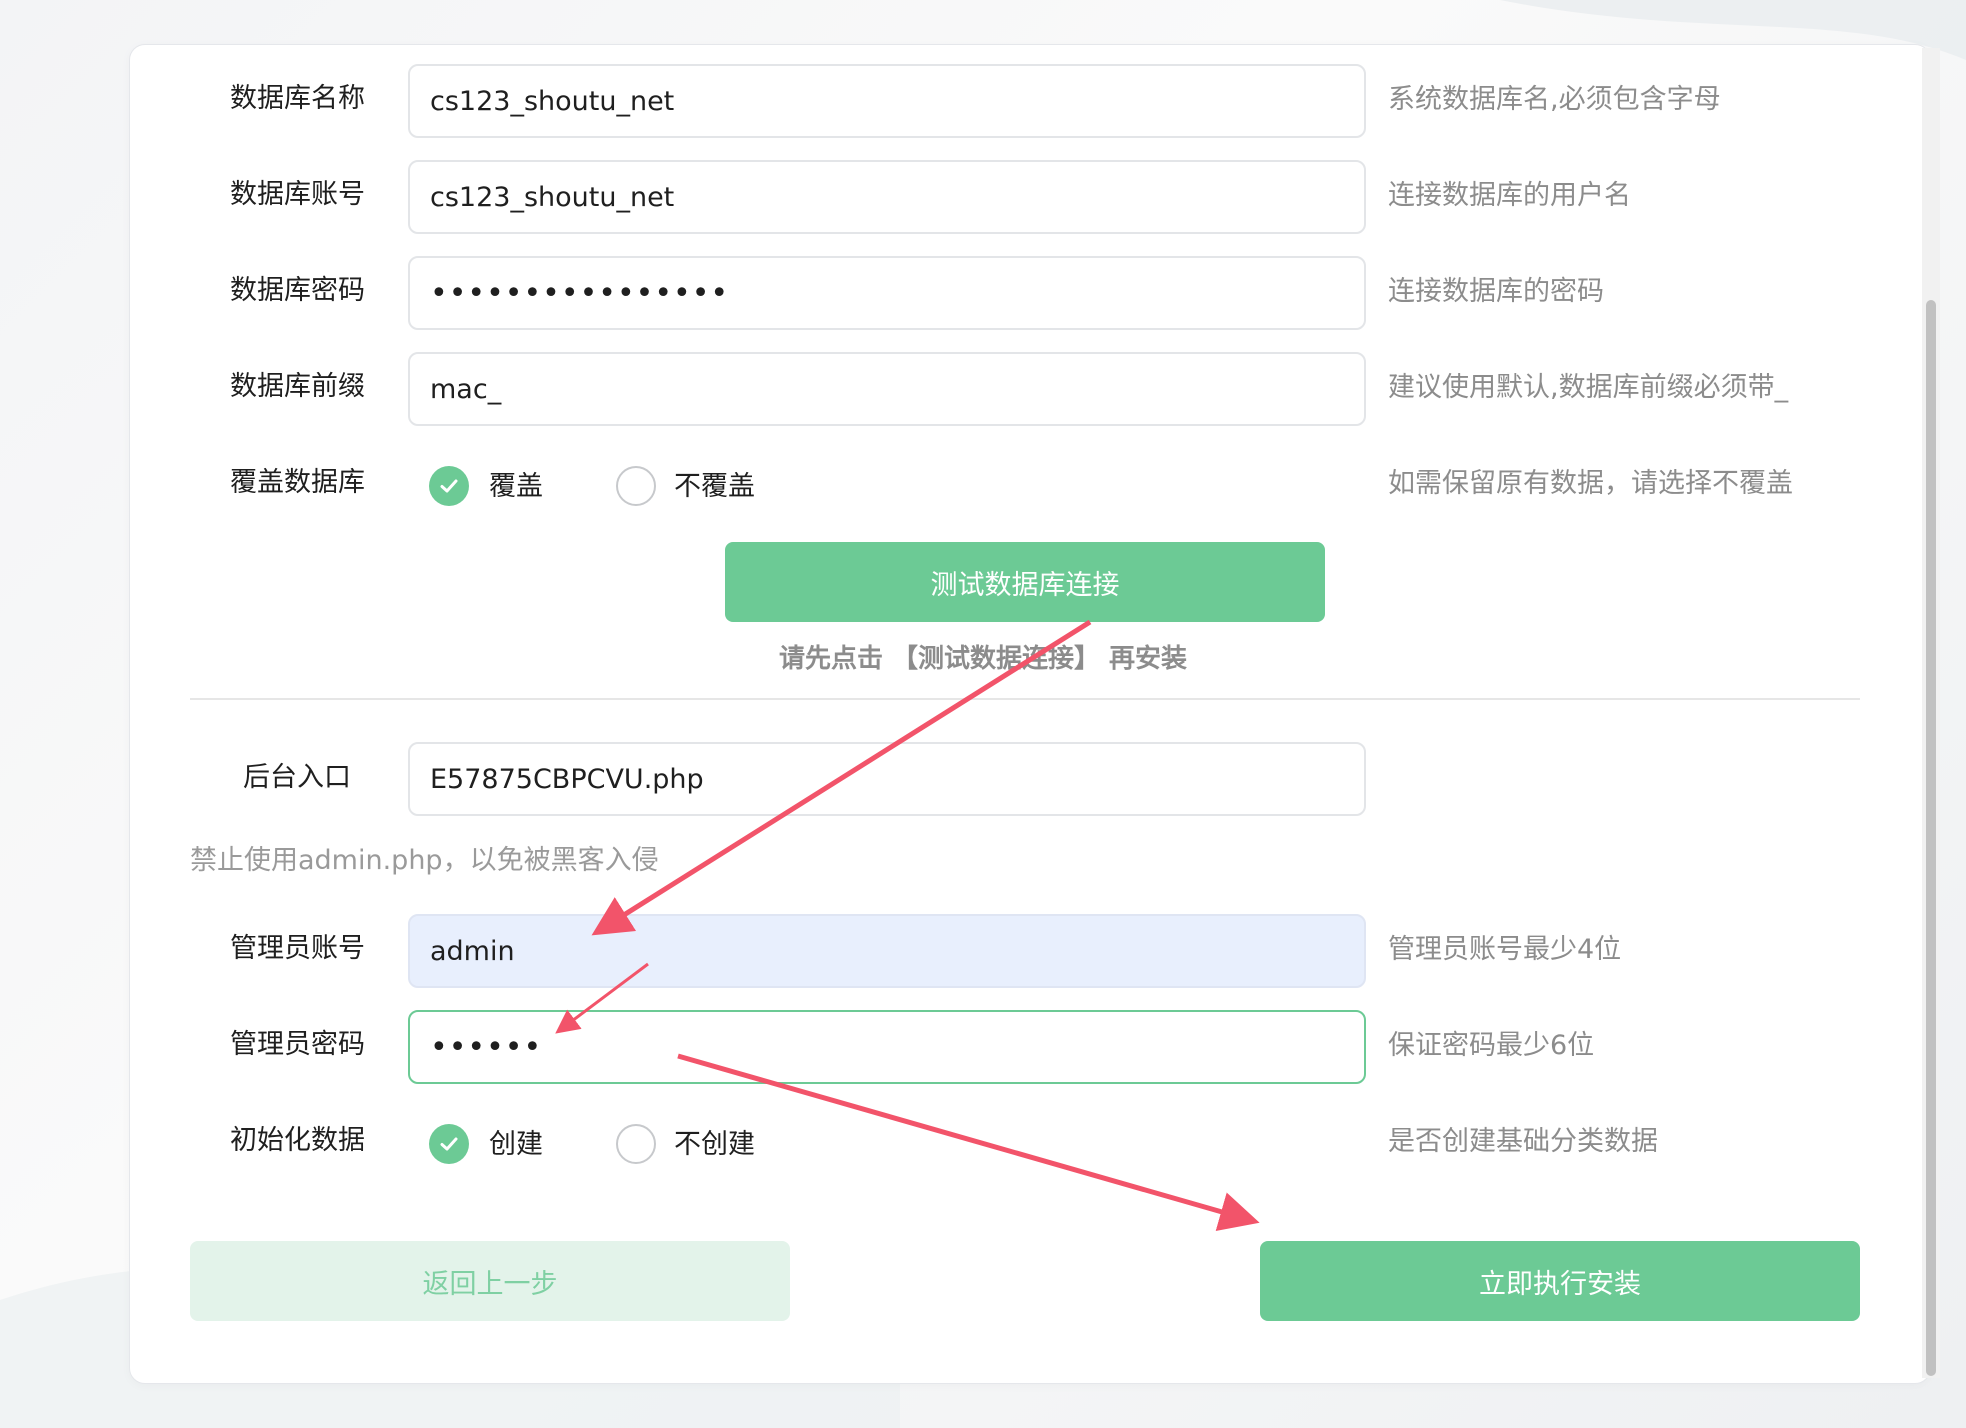 This screenshot has width=1966, height=1428. What do you see at coordinates (887, 101) in the screenshot?
I see `db-name-input: cs123_shoutu_net` at bounding box center [887, 101].